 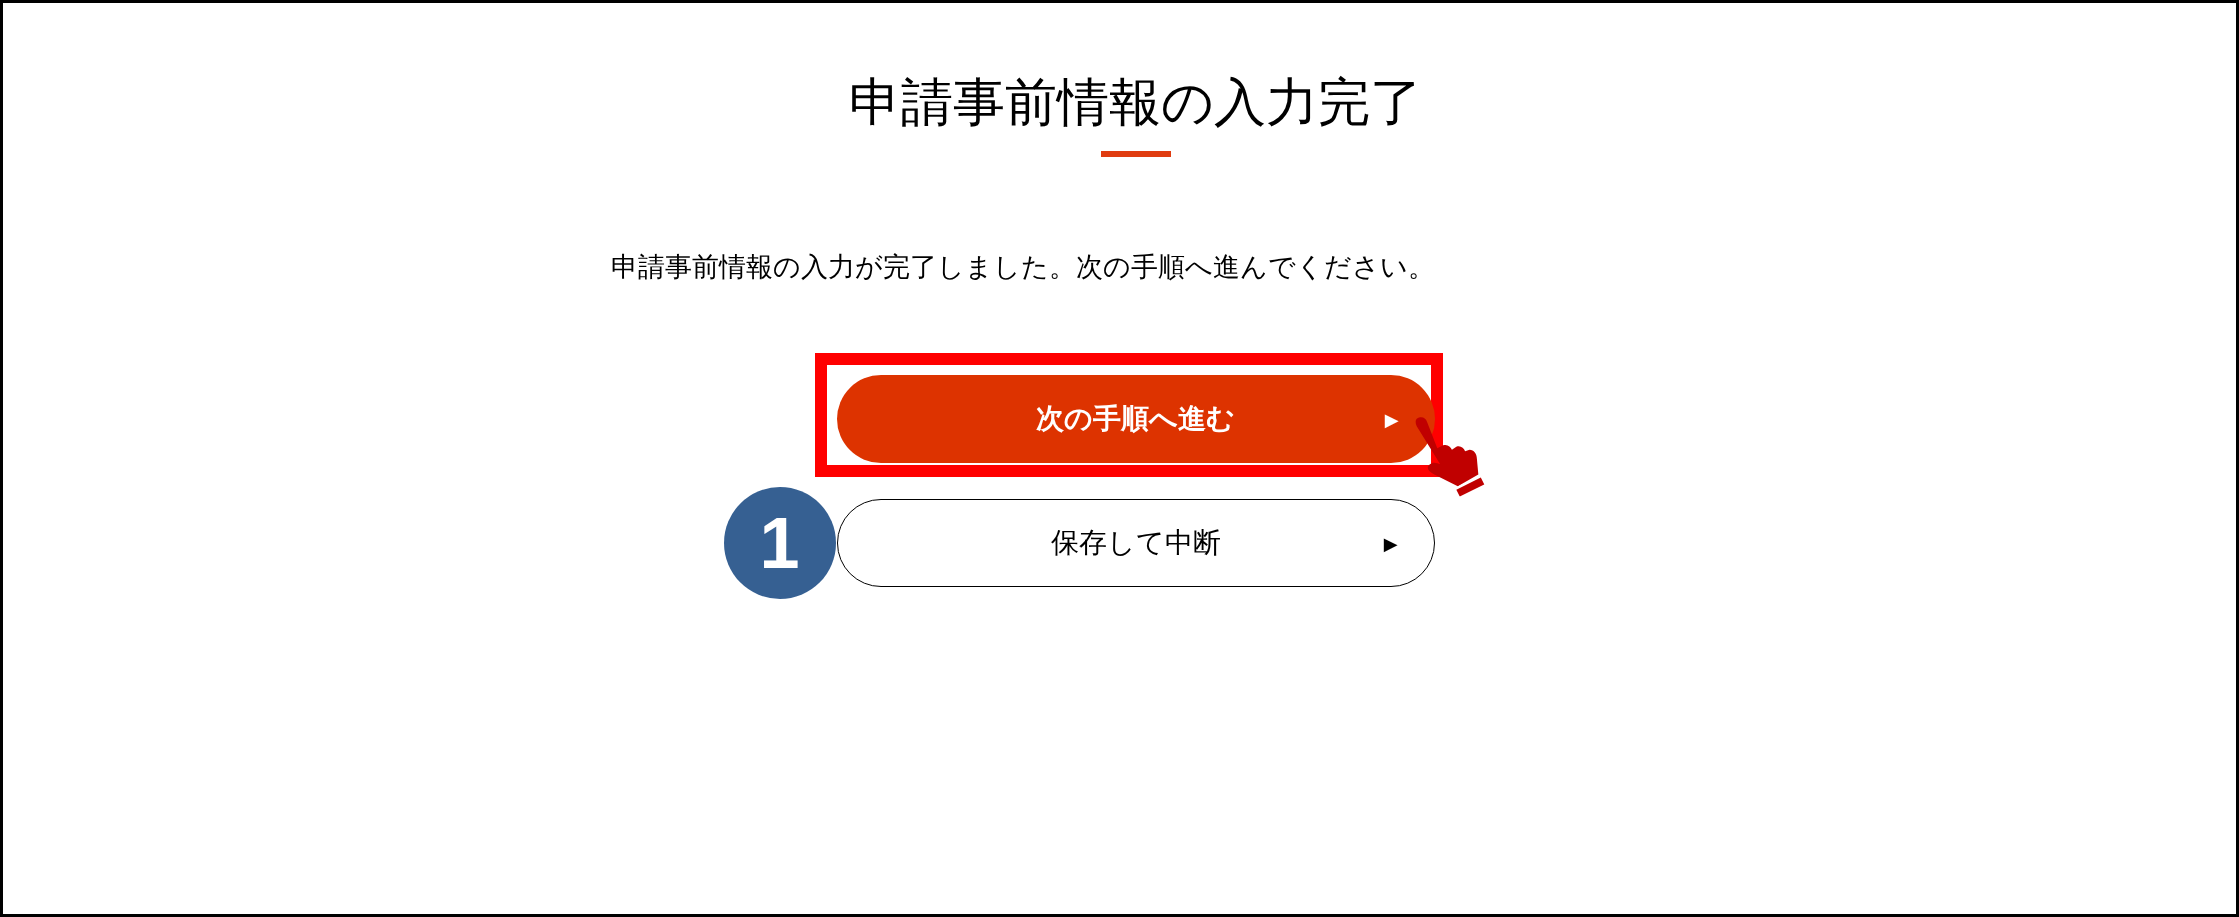 I want to click on save-button: 保存して中断 ▶, so click(x=1135, y=543).